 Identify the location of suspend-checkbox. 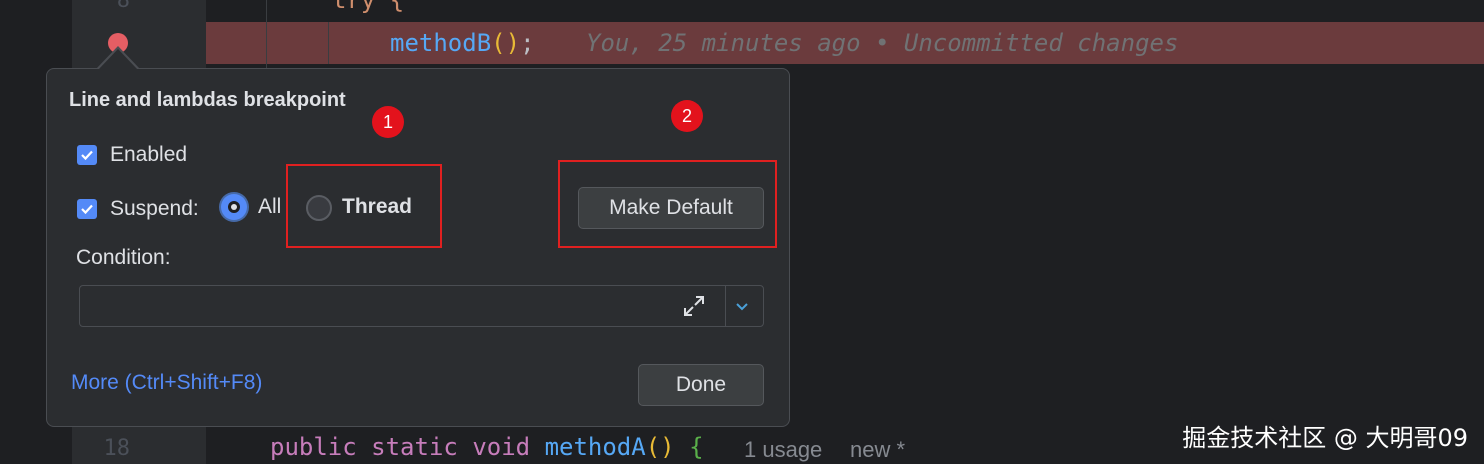
(87, 209).